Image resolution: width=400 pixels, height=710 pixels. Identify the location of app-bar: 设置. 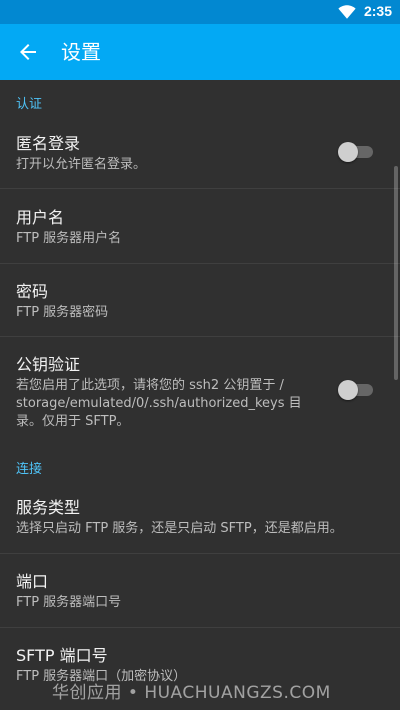
(200, 52).